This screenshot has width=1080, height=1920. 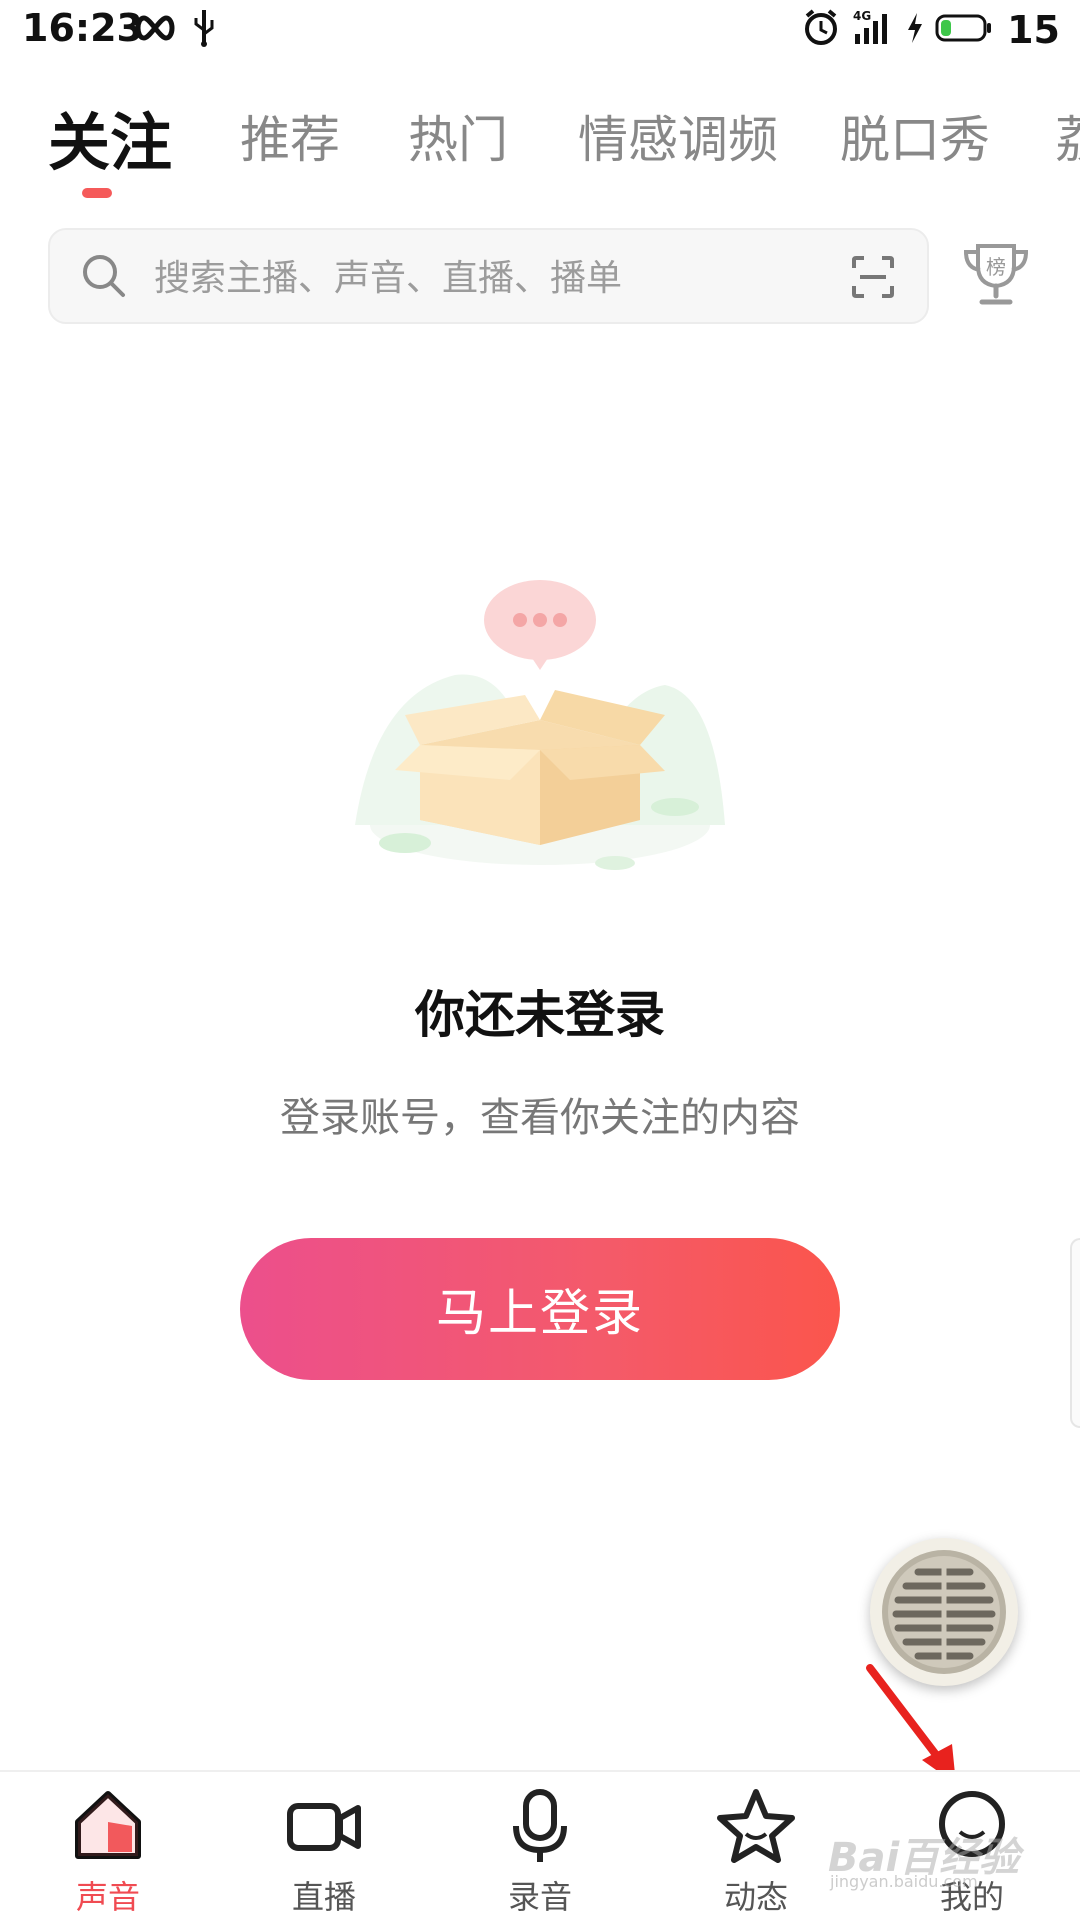 I want to click on side-drawer-handle, so click(x=1075, y=1333).